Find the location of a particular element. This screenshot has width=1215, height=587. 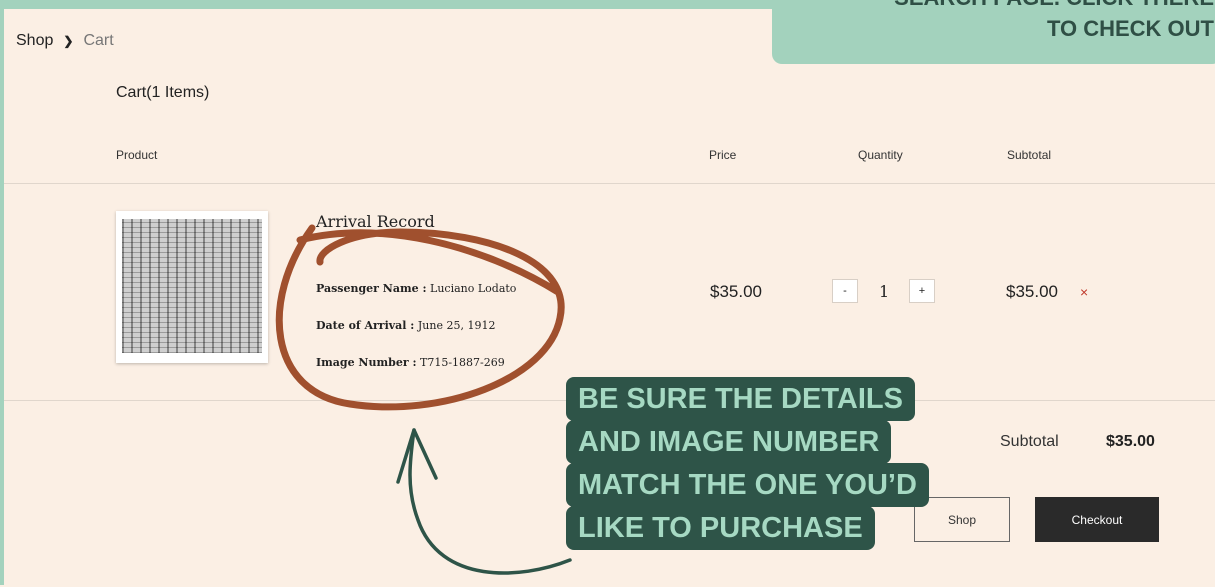

cart-subtotal-label: Subtotal is located at coordinates (1029, 441).